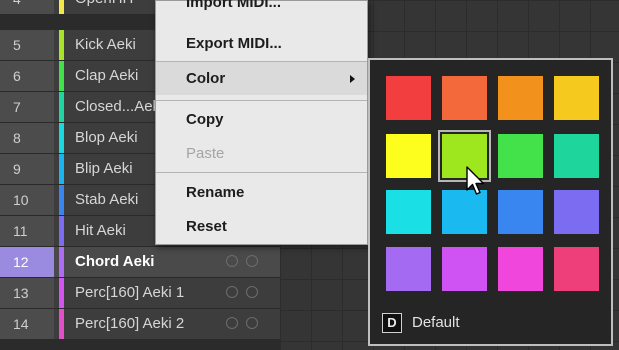  What do you see at coordinates (107, 75) in the screenshot?
I see `sound-name: Clap Aeki` at bounding box center [107, 75].